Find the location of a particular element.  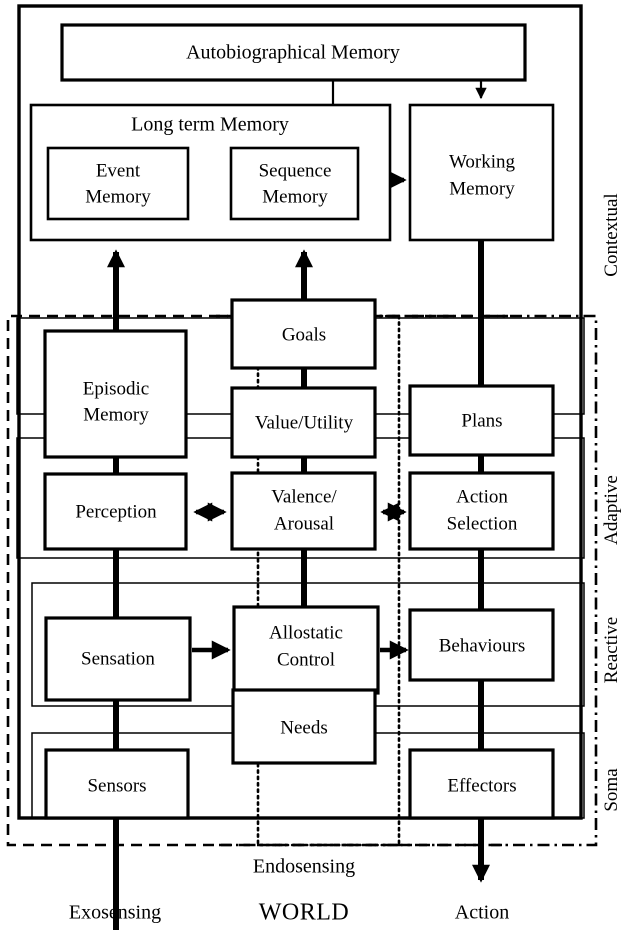

label-episodic-memory-line1: Episodic is located at coordinates (116, 388).